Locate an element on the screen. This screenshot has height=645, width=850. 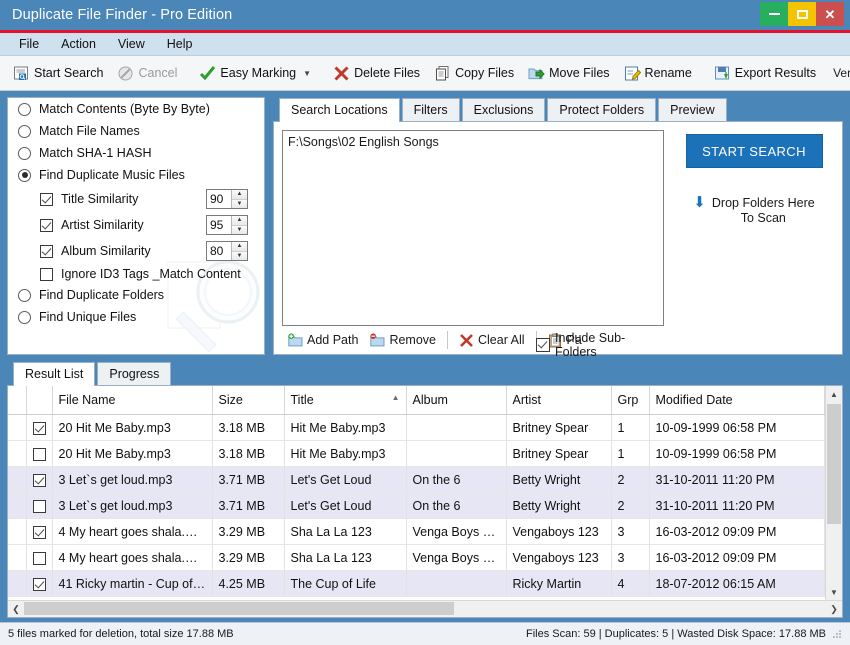
list-item: F:\Songs\02 English Songs is located at coordinates (473, 142).